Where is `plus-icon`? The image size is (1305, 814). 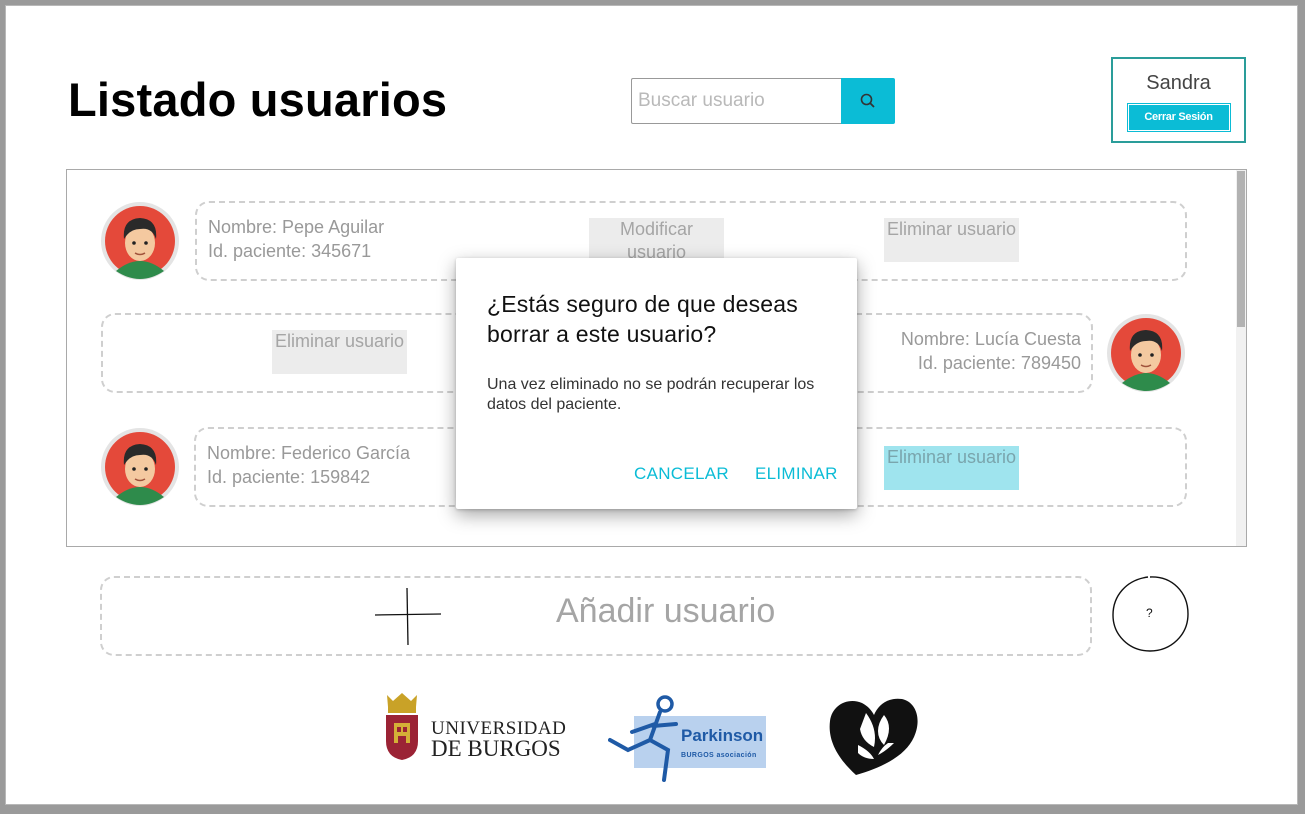 plus-icon is located at coordinates (408, 616).